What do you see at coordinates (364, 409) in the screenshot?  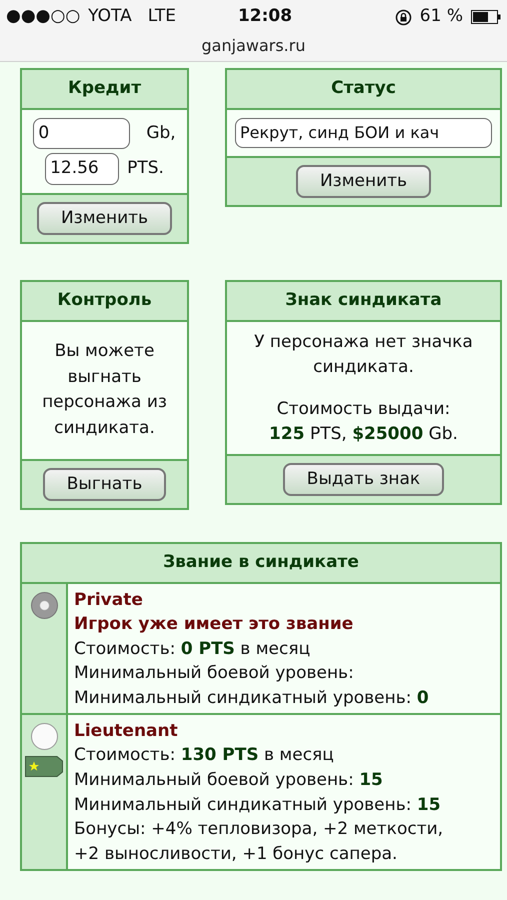 I see `cost-label: Стоимость выдачи:` at bounding box center [364, 409].